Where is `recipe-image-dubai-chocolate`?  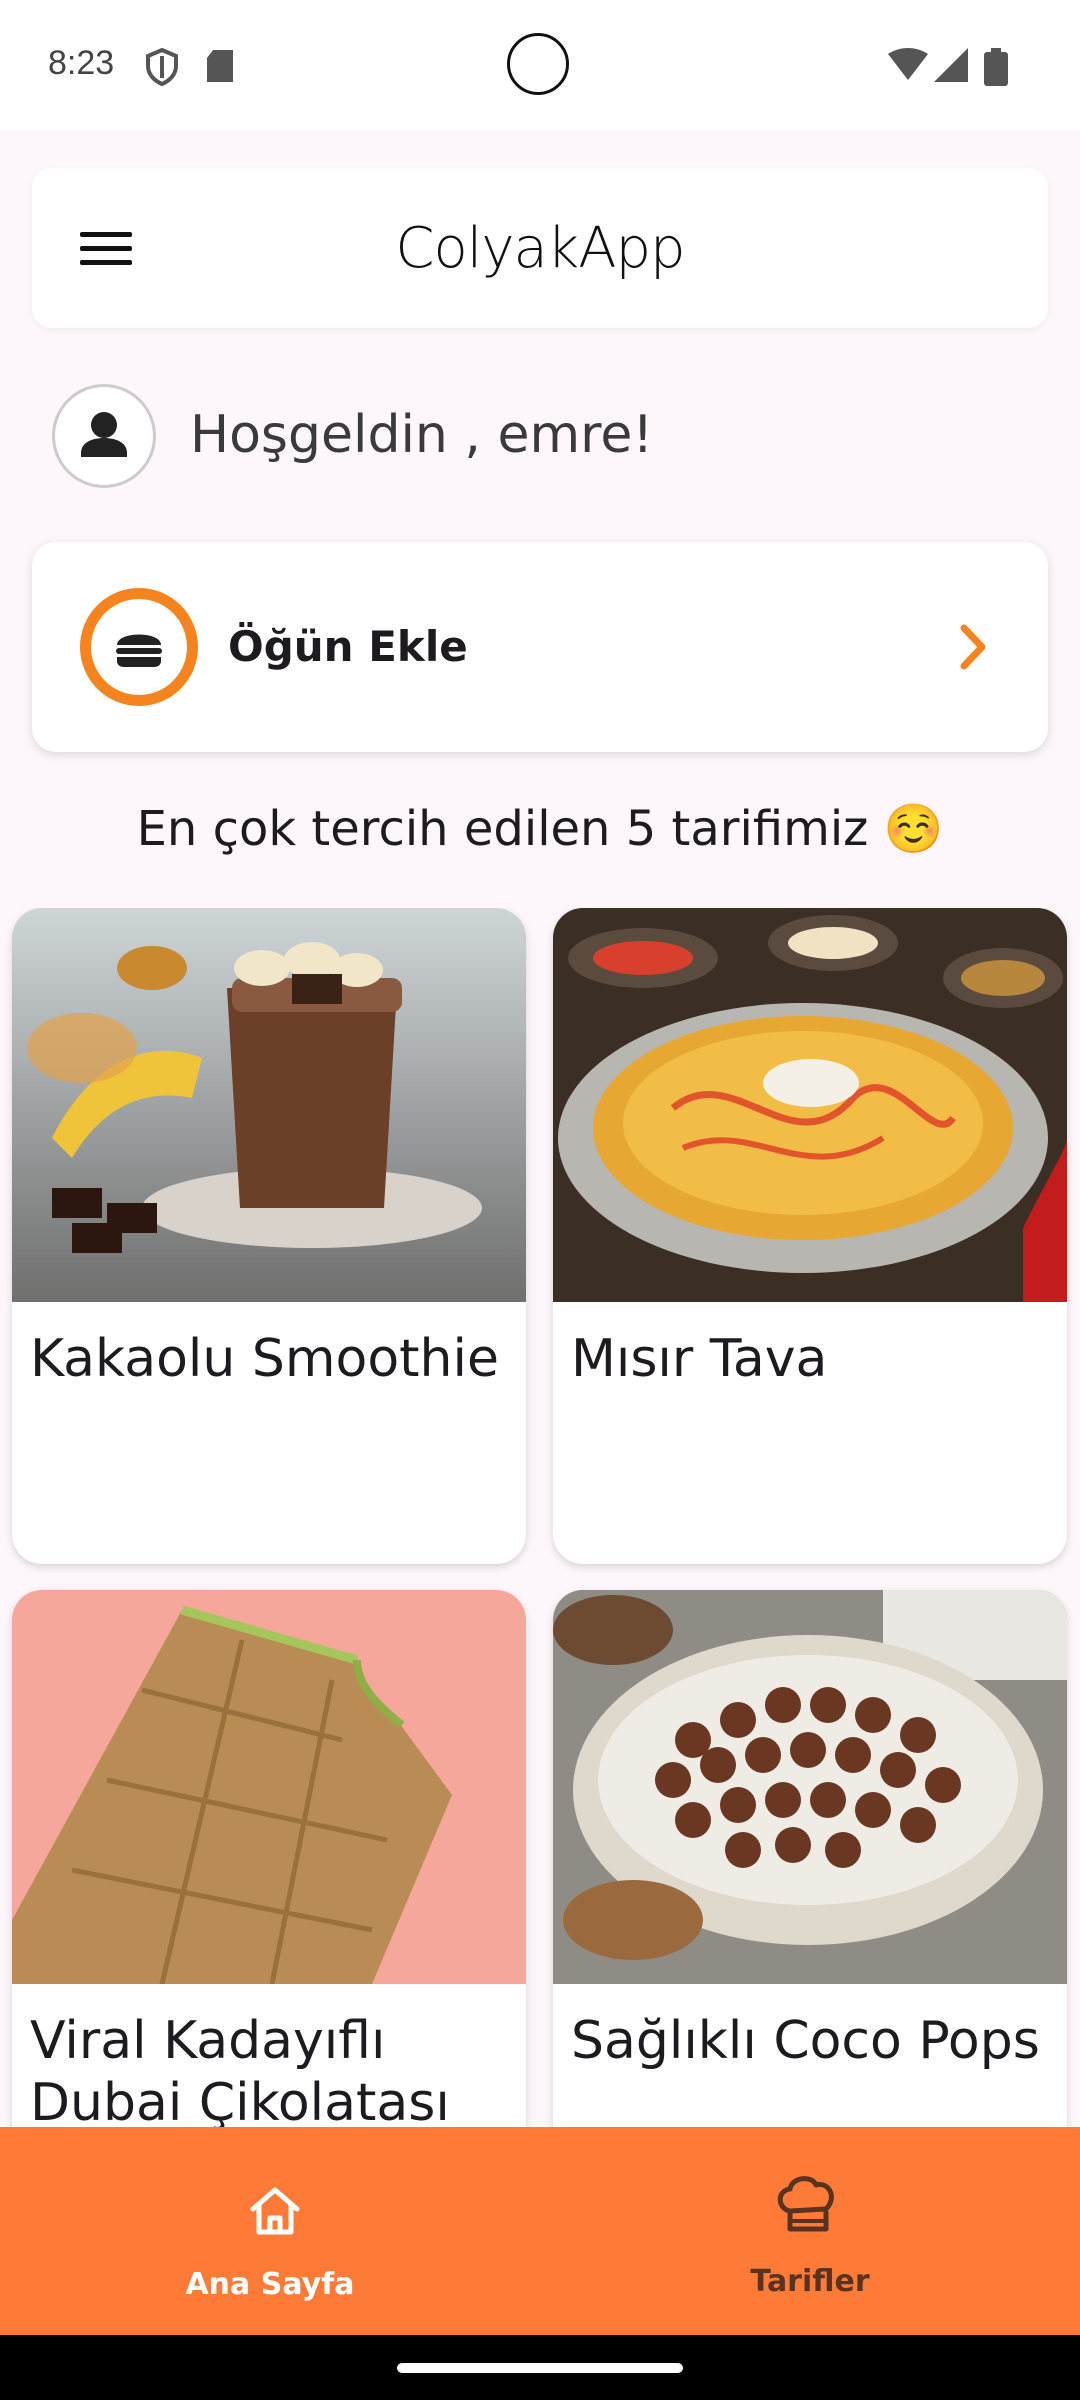
recipe-image-dubai-chocolate is located at coordinates (269, 1787).